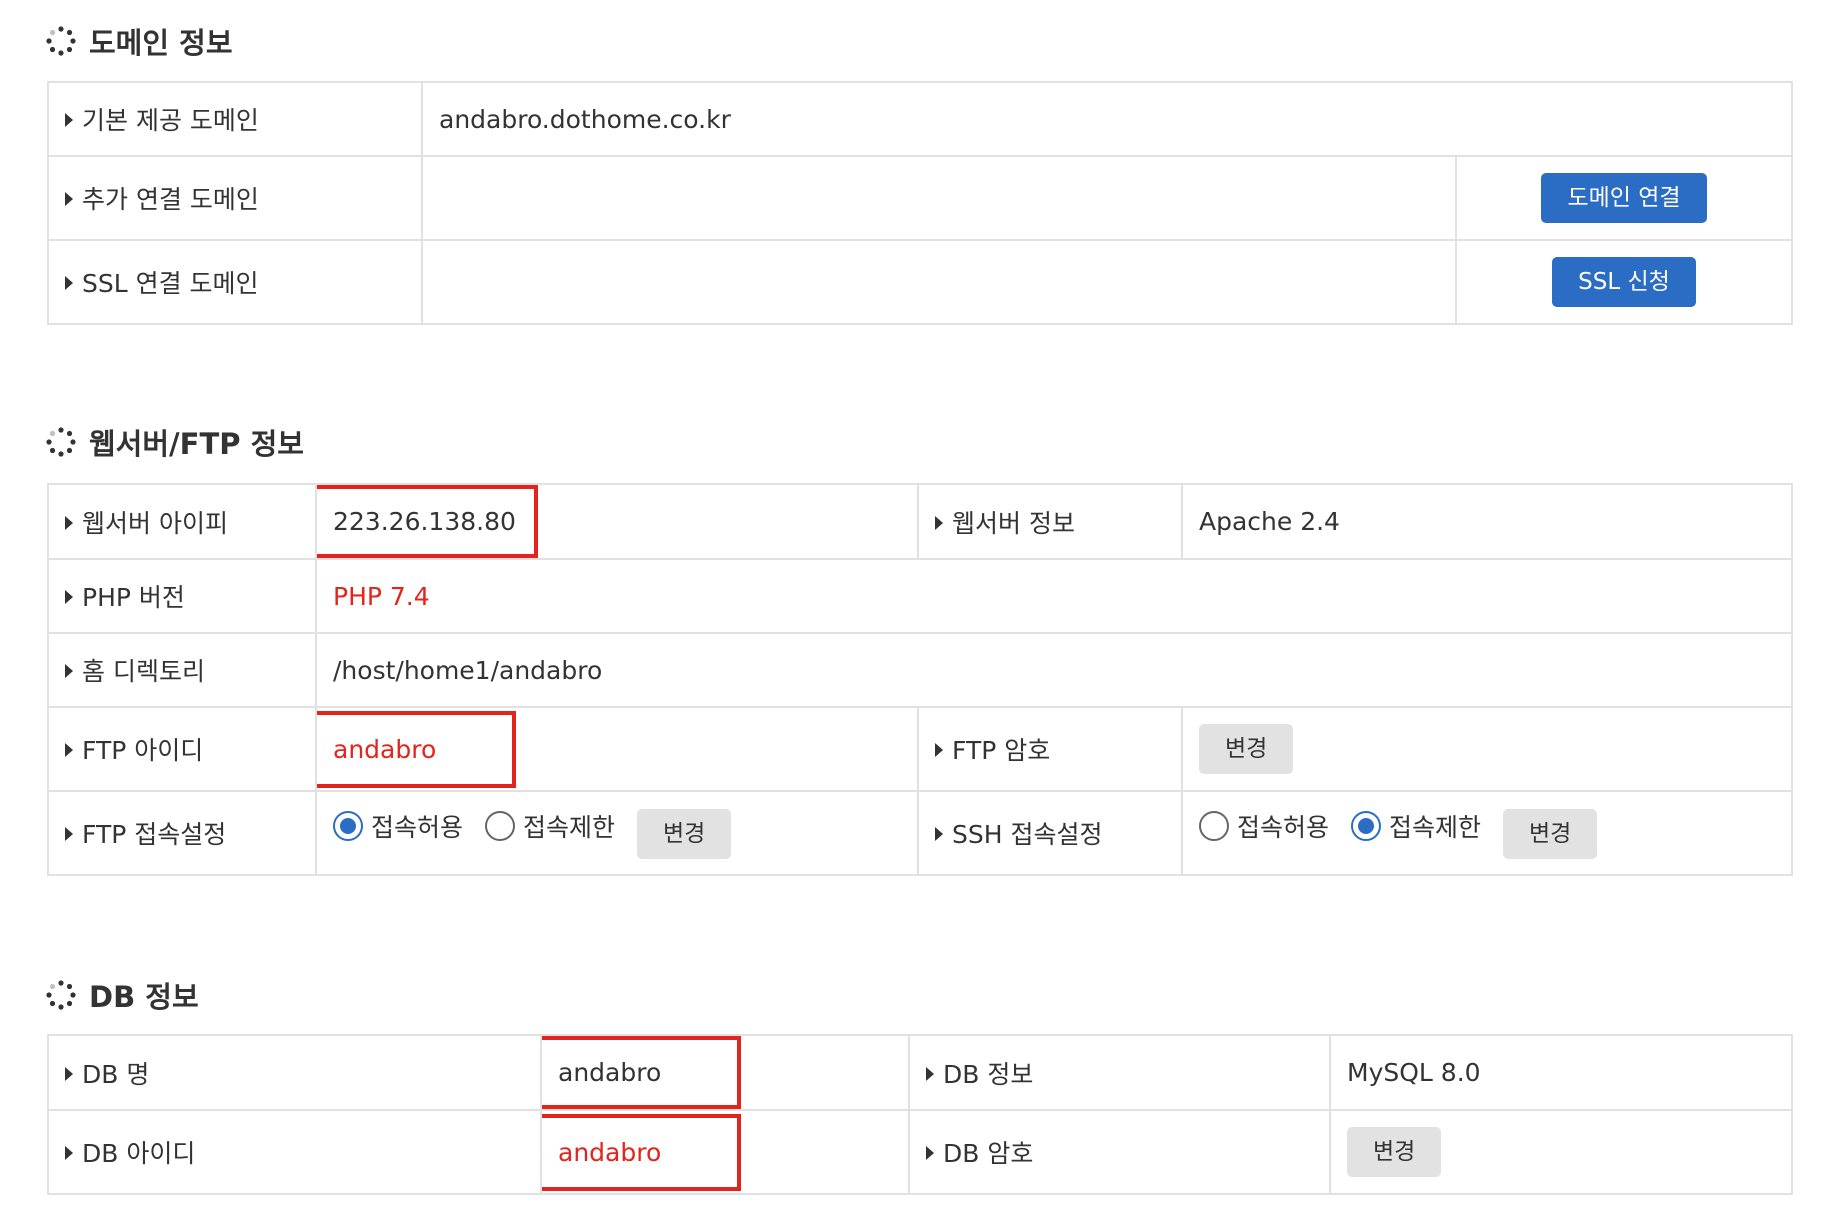 This screenshot has width=1842, height=1232. Describe the element at coordinates (642, 1072) in the screenshot. I see `db-name-value: andabro` at that location.